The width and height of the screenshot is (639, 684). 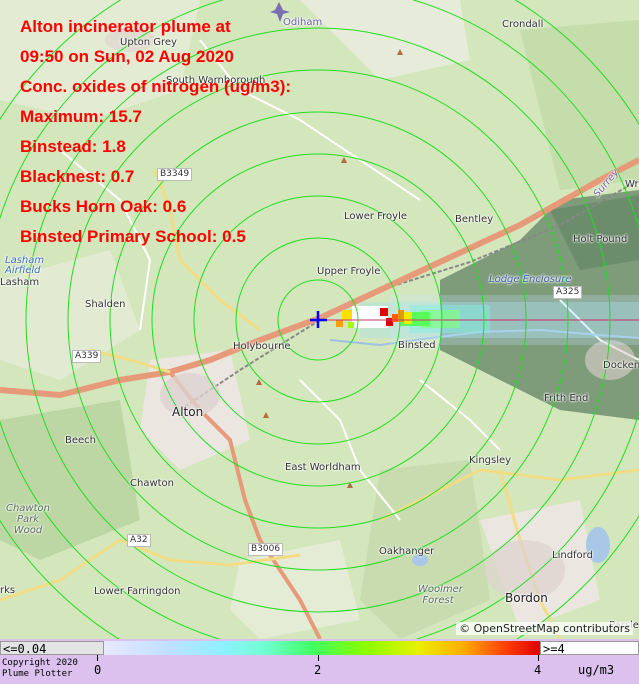 I want to click on place-holt-pound: Holt Pound, so click(x=600, y=239).